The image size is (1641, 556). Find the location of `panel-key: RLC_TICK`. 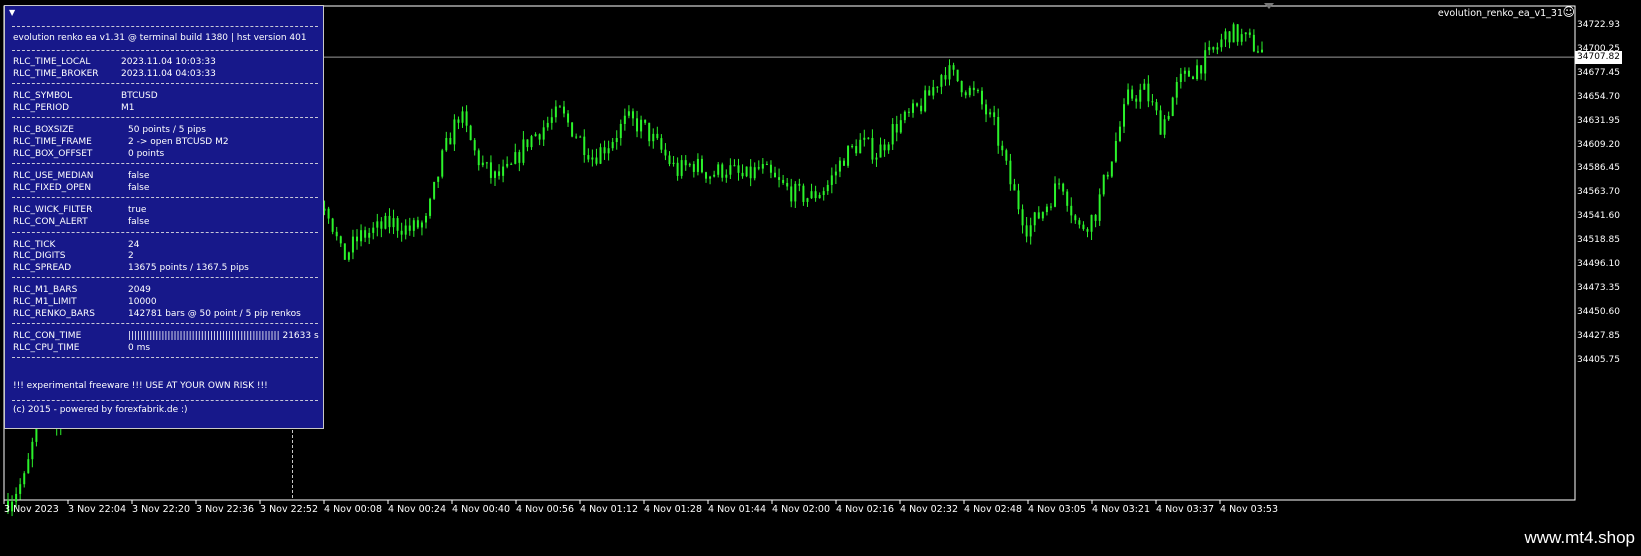

panel-key: RLC_TICK is located at coordinates (34, 244).